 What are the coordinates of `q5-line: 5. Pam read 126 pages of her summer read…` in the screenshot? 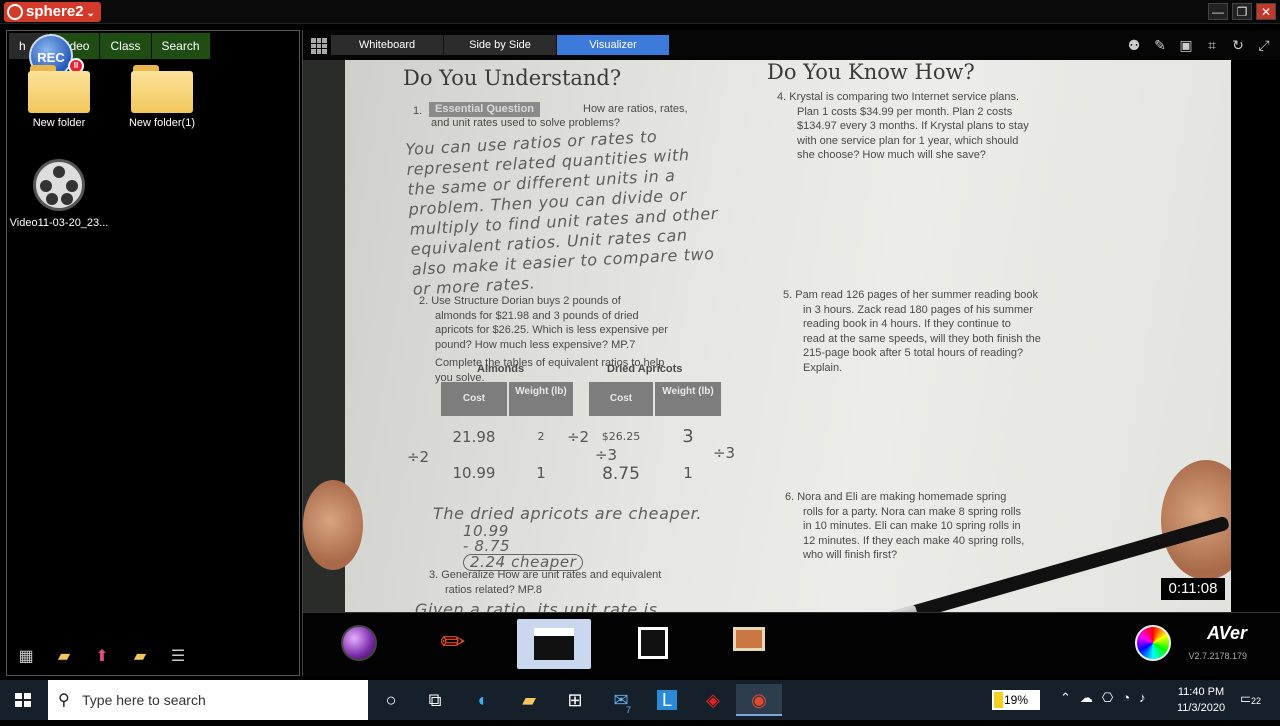 It's located at (910, 295).